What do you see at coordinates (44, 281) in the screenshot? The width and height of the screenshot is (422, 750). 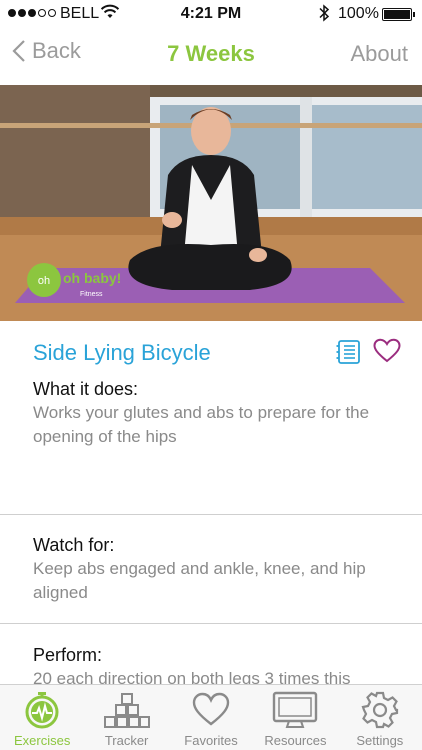 I see `logo-oh: oh` at bounding box center [44, 281].